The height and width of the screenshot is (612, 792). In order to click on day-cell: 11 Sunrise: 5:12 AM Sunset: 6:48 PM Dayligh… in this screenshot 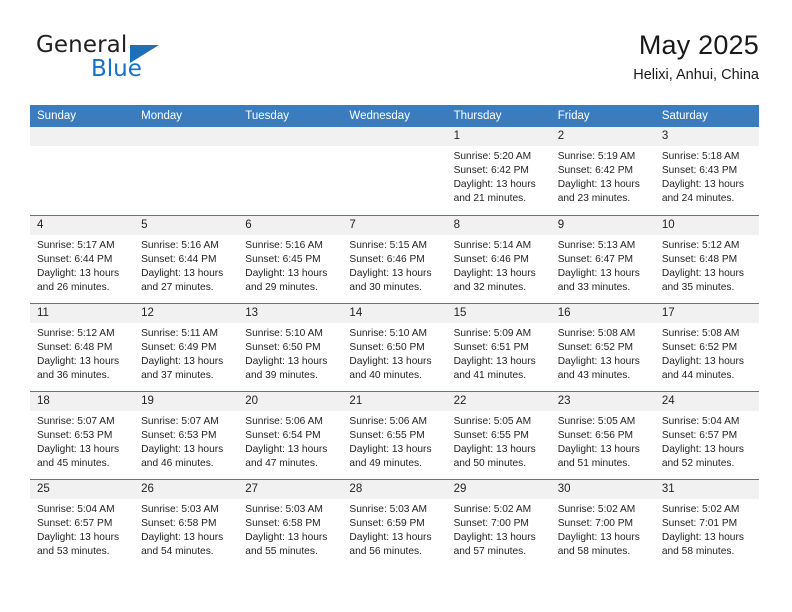, I will do `click(82, 347)`.